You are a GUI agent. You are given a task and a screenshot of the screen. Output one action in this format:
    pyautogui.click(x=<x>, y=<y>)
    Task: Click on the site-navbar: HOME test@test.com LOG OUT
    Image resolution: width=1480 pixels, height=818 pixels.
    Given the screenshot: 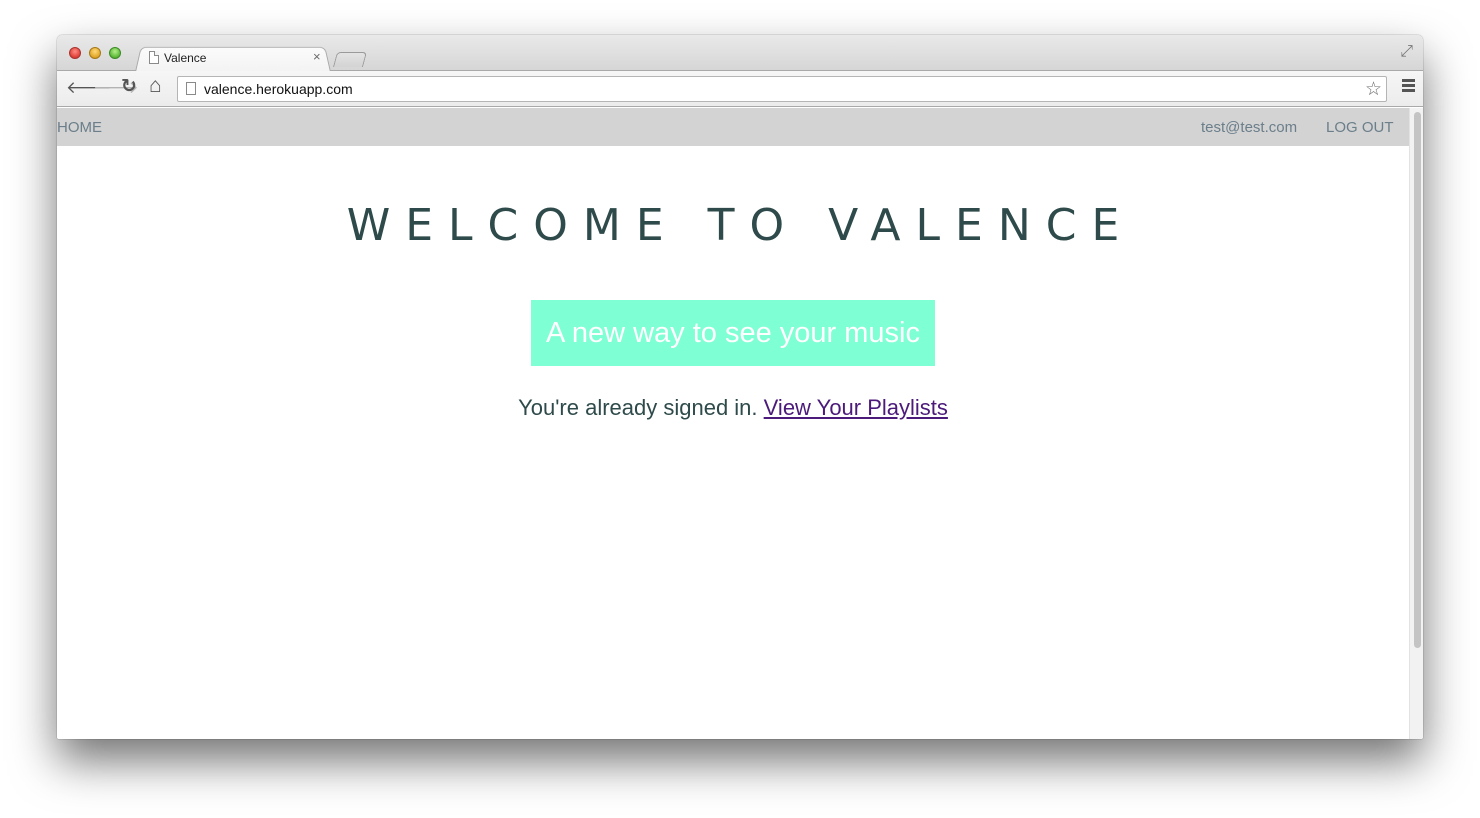 What is the action you would take?
    pyautogui.click(x=733, y=127)
    